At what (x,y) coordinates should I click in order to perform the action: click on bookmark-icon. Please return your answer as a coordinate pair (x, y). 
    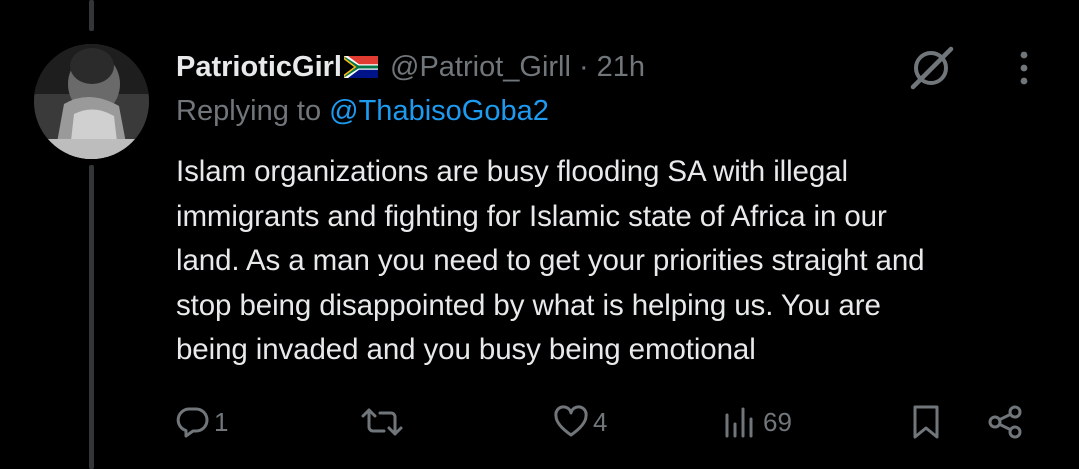
    Looking at the image, I should click on (926, 422).